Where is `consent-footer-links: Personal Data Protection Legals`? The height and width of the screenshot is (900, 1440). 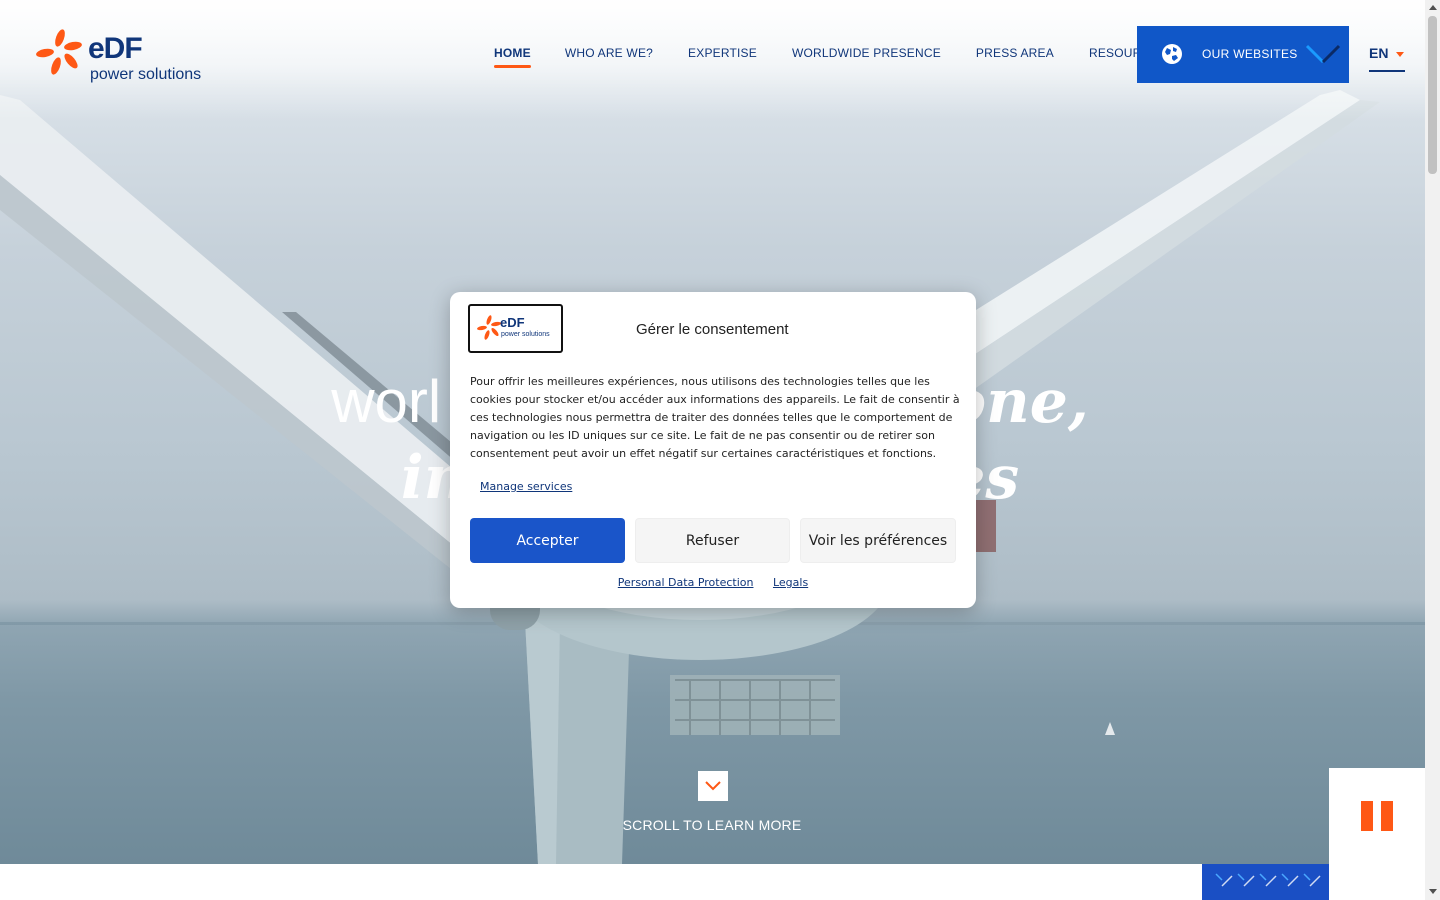
consent-footer-links: Personal Data Protection Legals is located at coordinates (713, 582).